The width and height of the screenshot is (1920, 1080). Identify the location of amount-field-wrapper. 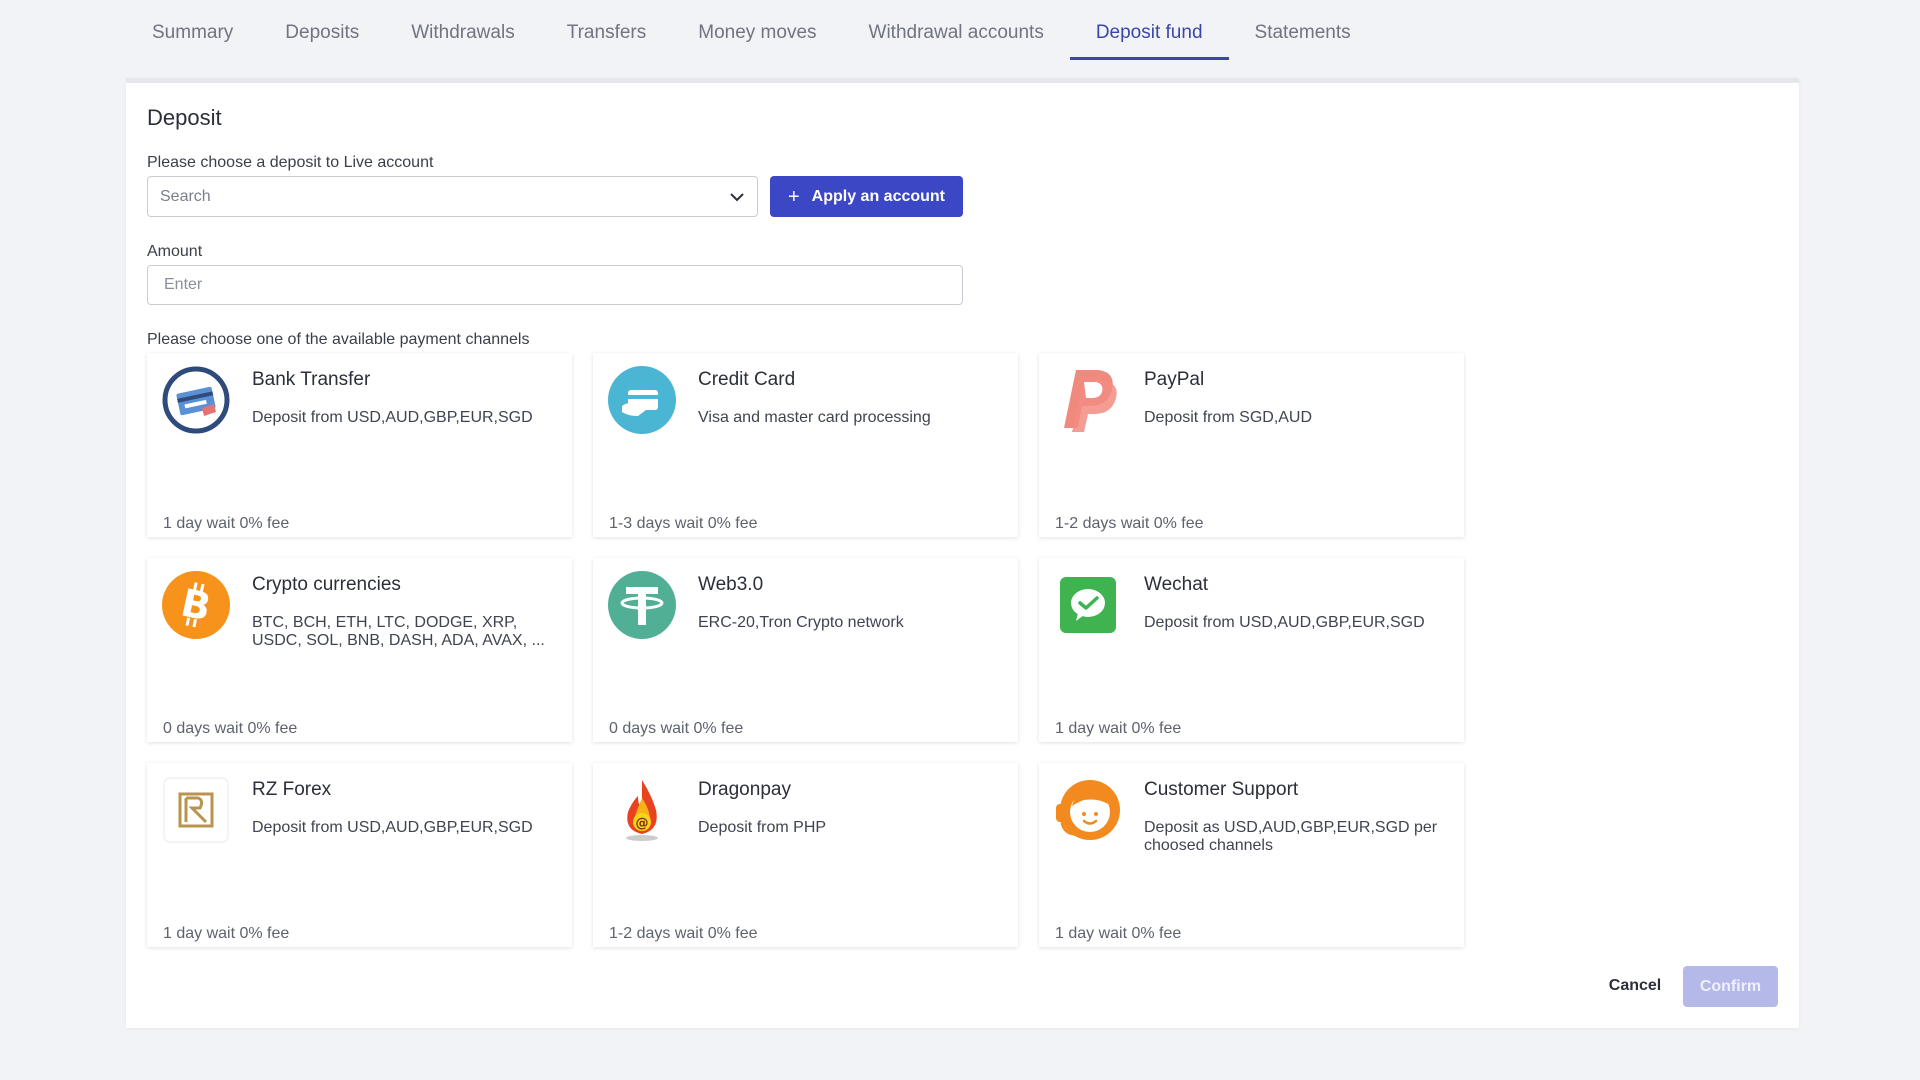
(555, 285).